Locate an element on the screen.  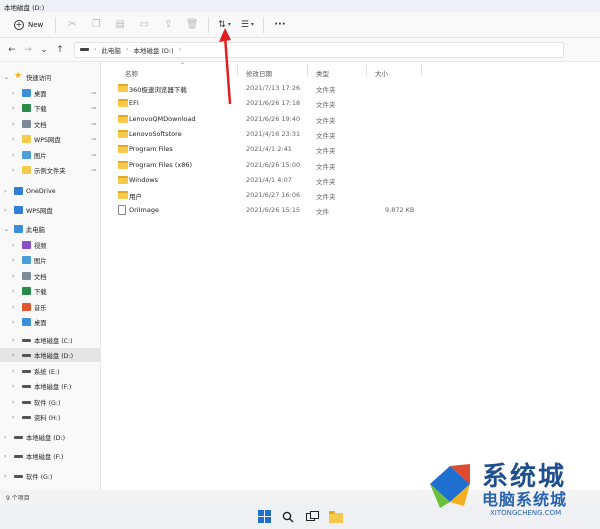
table-row: Program Files (x86) 2021/6/26 15:00 文件夹 is located at coordinates (350, 165).